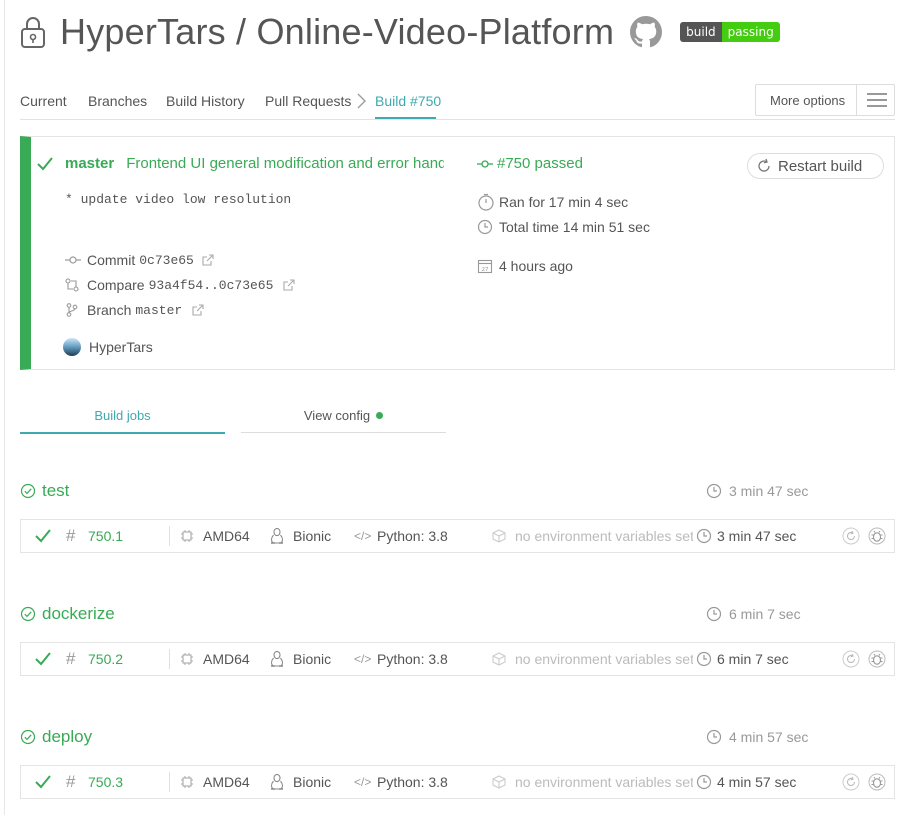 This screenshot has height=815, width=905. I want to click on author-name: HyperTars, so click(121, 347).